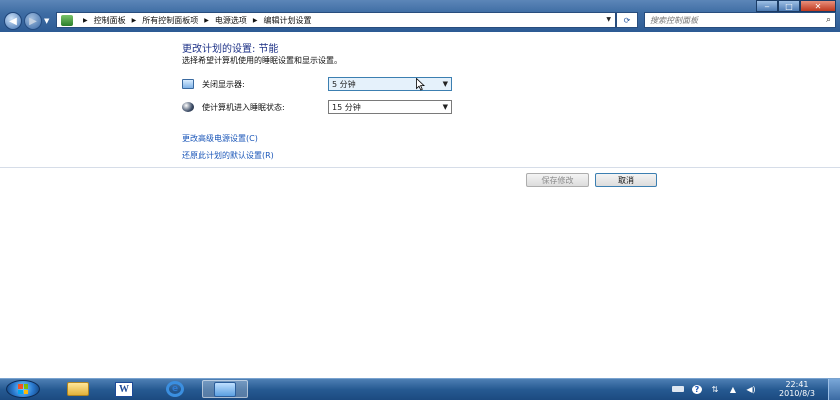  I want to click on cancel-button: 取消, so click(626, 180).